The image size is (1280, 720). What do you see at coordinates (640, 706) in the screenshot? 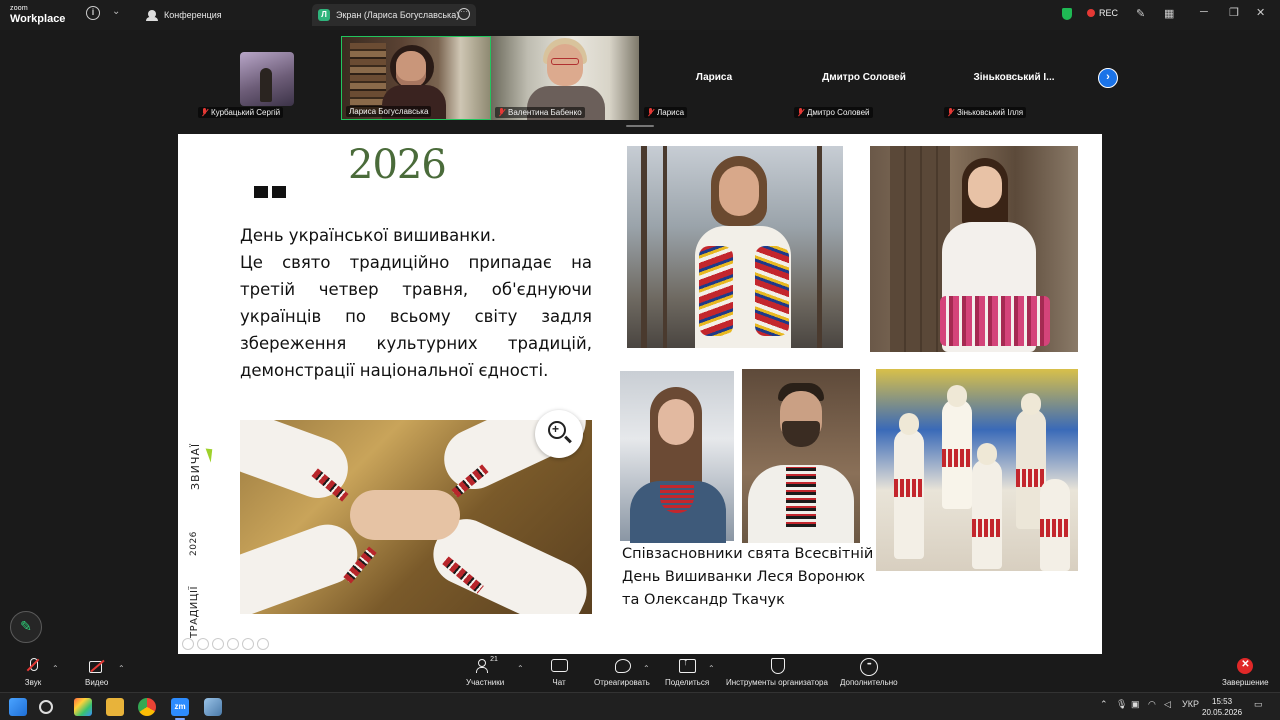
I see `windows-taskbar: zm ⌃ 🎙 ▣ ◠ ◁ УКР 15:53 20.05.2026 ▭` at bounding box center [640, 706].